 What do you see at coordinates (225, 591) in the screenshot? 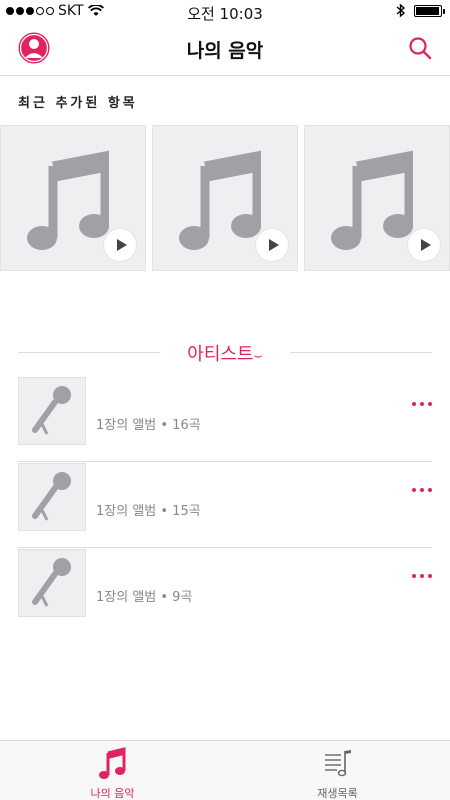
I see `artist-row: 1장의 앨범 • 9곡` at bounding box center [225, 591].